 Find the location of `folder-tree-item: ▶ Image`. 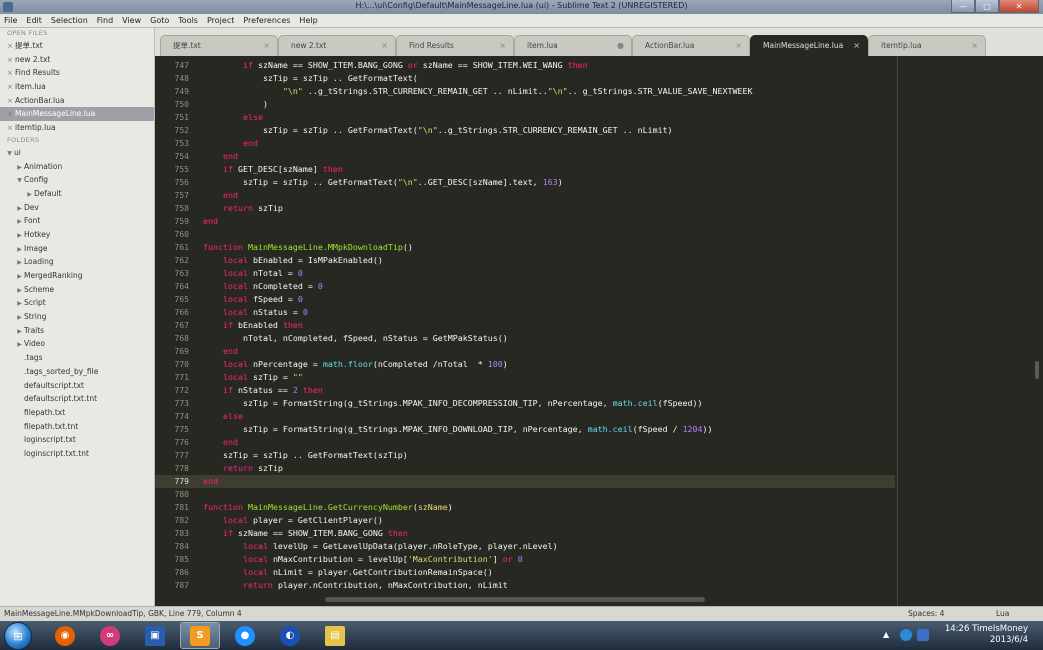

folder-tree-item: ▶ Image is located at coordinates (77, 249).